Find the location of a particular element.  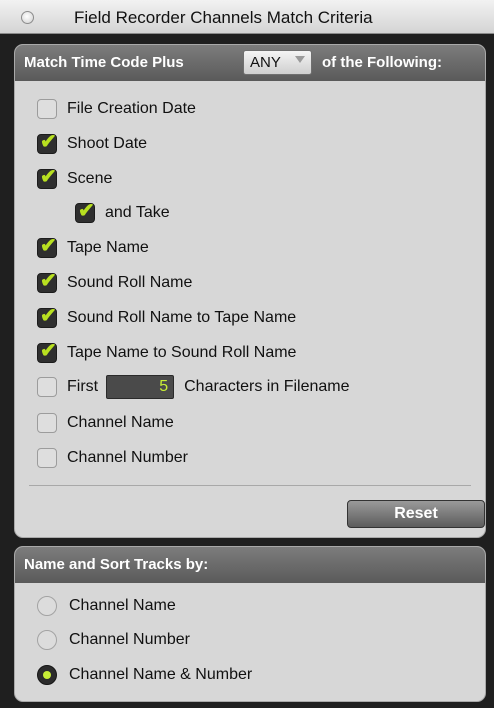

checkbox-channel-number is located at coordinates (47, 458).